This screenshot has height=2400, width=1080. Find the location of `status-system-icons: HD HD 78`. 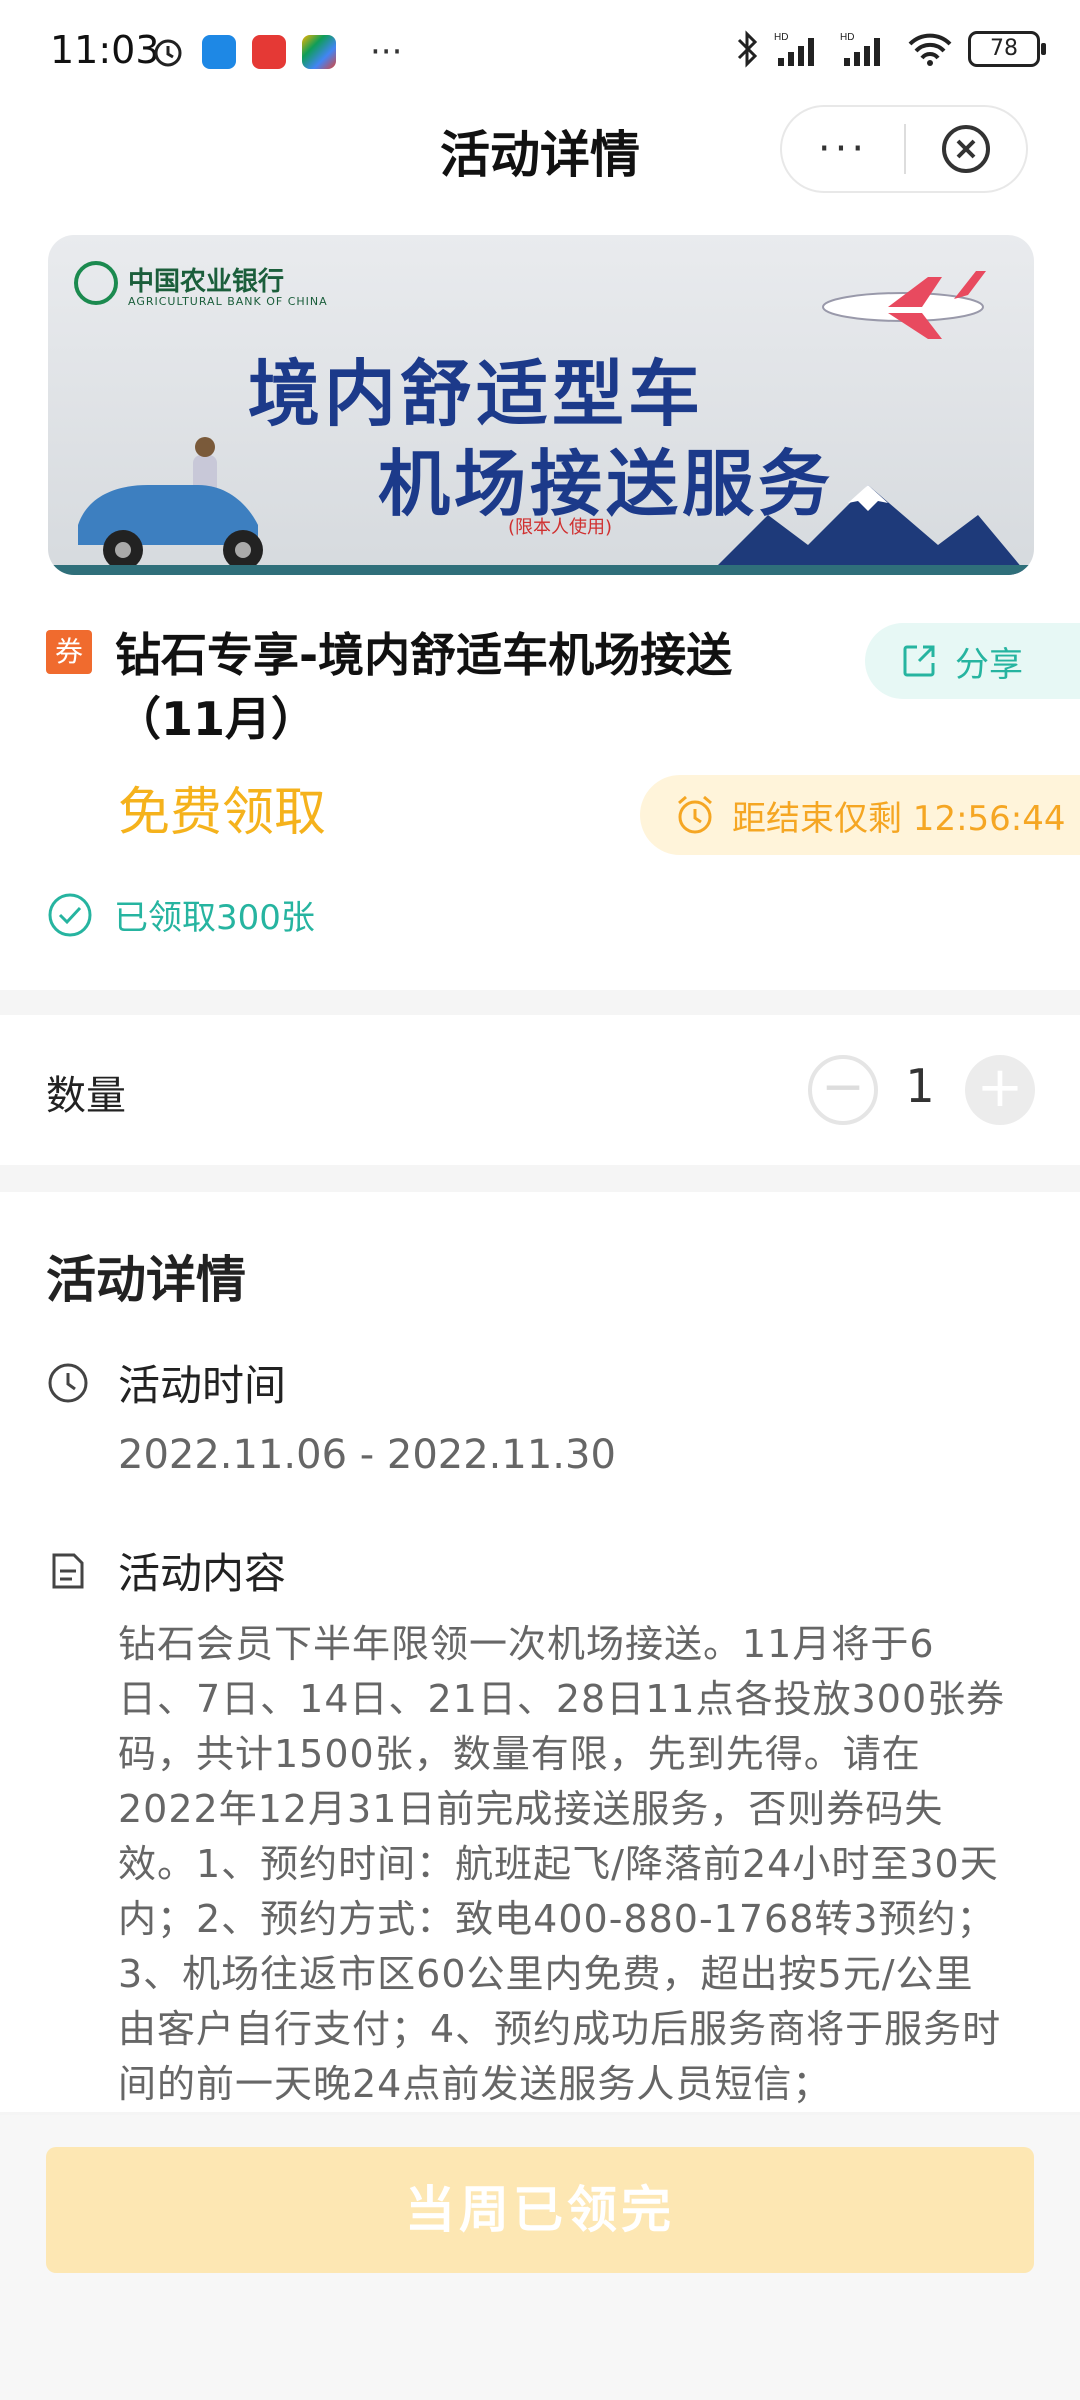

status-system-icons: HD HD 78 is located at coordinates (890, 49).